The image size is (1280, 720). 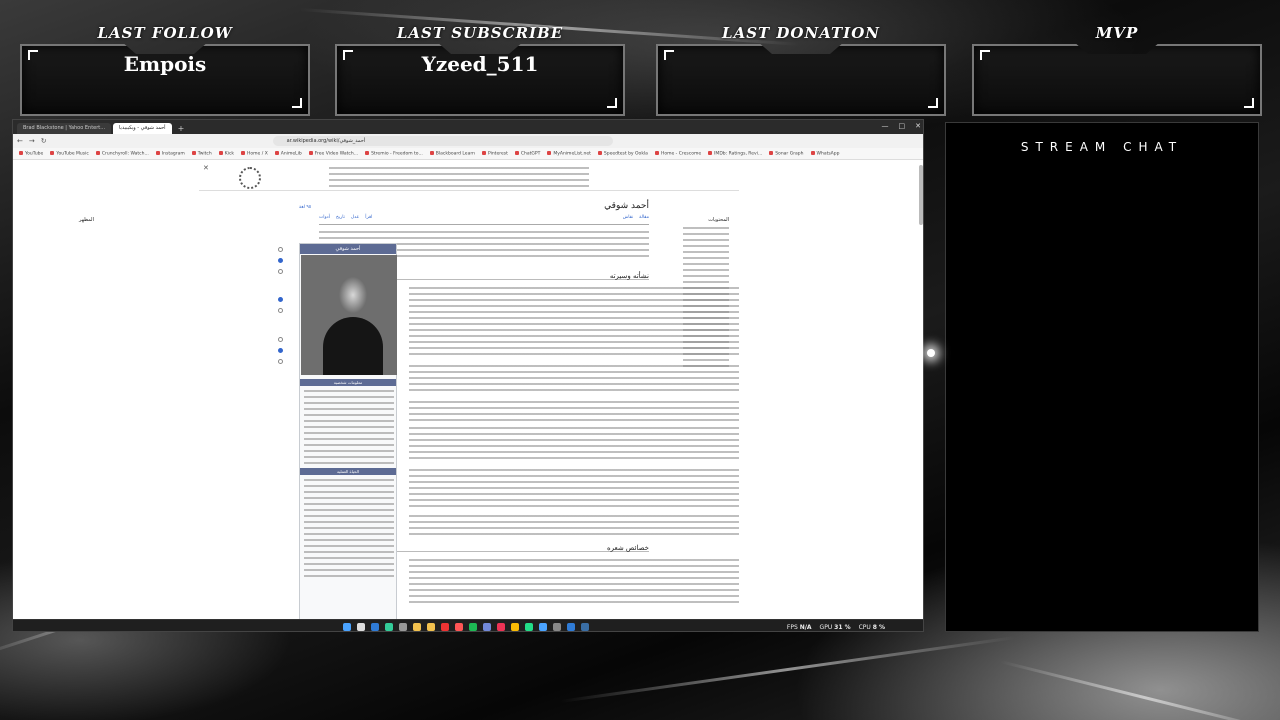 What do you see at coordinates (165, 33) in the screenshot?
I see `panel-title: LAST FOLLOW` at bounding box center [165, 33].